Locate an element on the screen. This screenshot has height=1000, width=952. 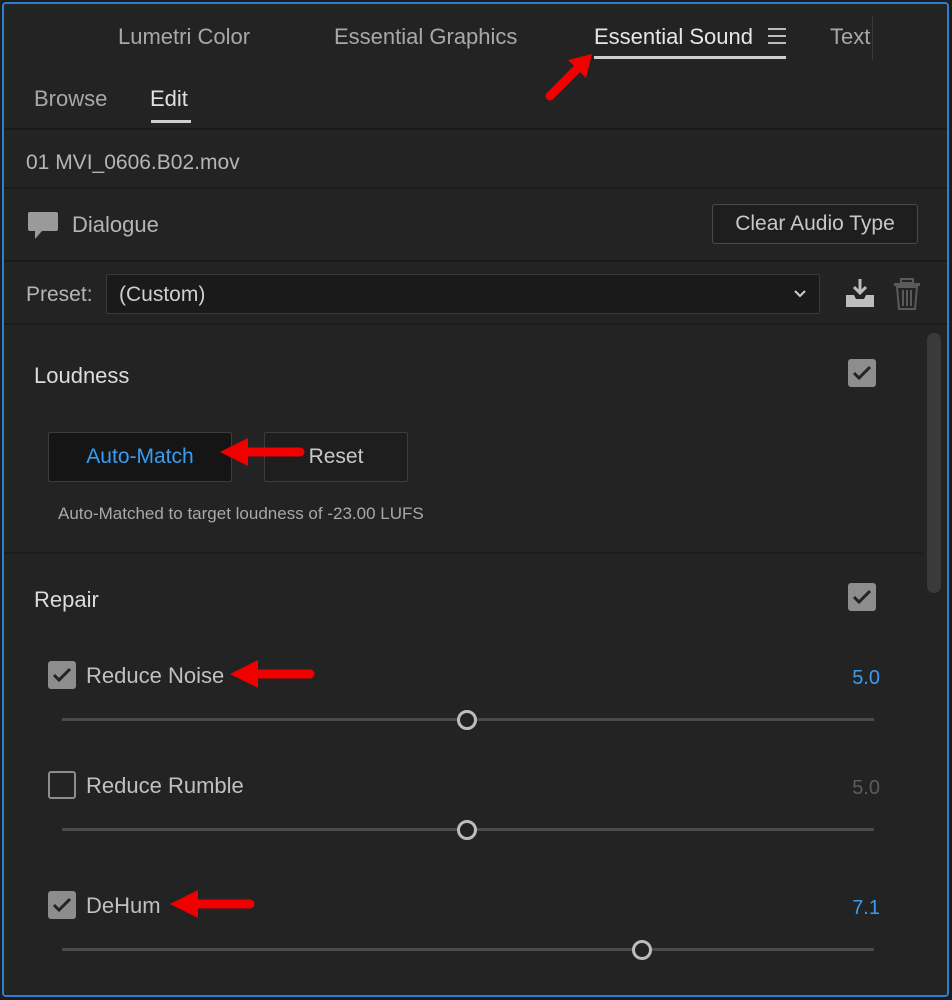
clip-file-name: 01 MVI_0606.B02.mov is located at coordinates (133, 162).